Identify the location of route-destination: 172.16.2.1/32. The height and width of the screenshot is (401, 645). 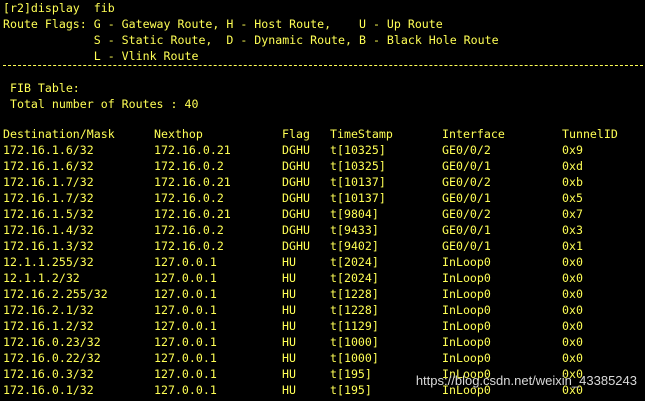
(48, 310).